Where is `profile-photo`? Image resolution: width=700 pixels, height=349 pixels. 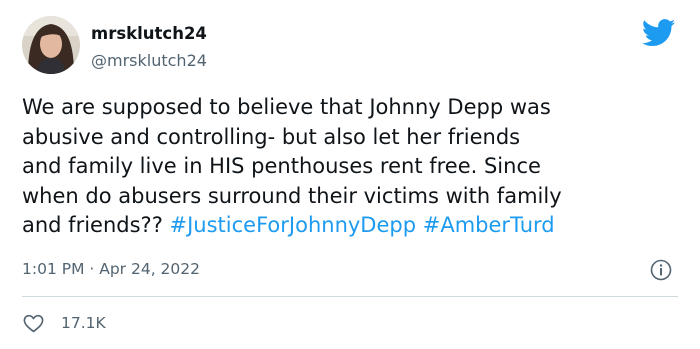 profile-photo is located at coordinates (51, 45).